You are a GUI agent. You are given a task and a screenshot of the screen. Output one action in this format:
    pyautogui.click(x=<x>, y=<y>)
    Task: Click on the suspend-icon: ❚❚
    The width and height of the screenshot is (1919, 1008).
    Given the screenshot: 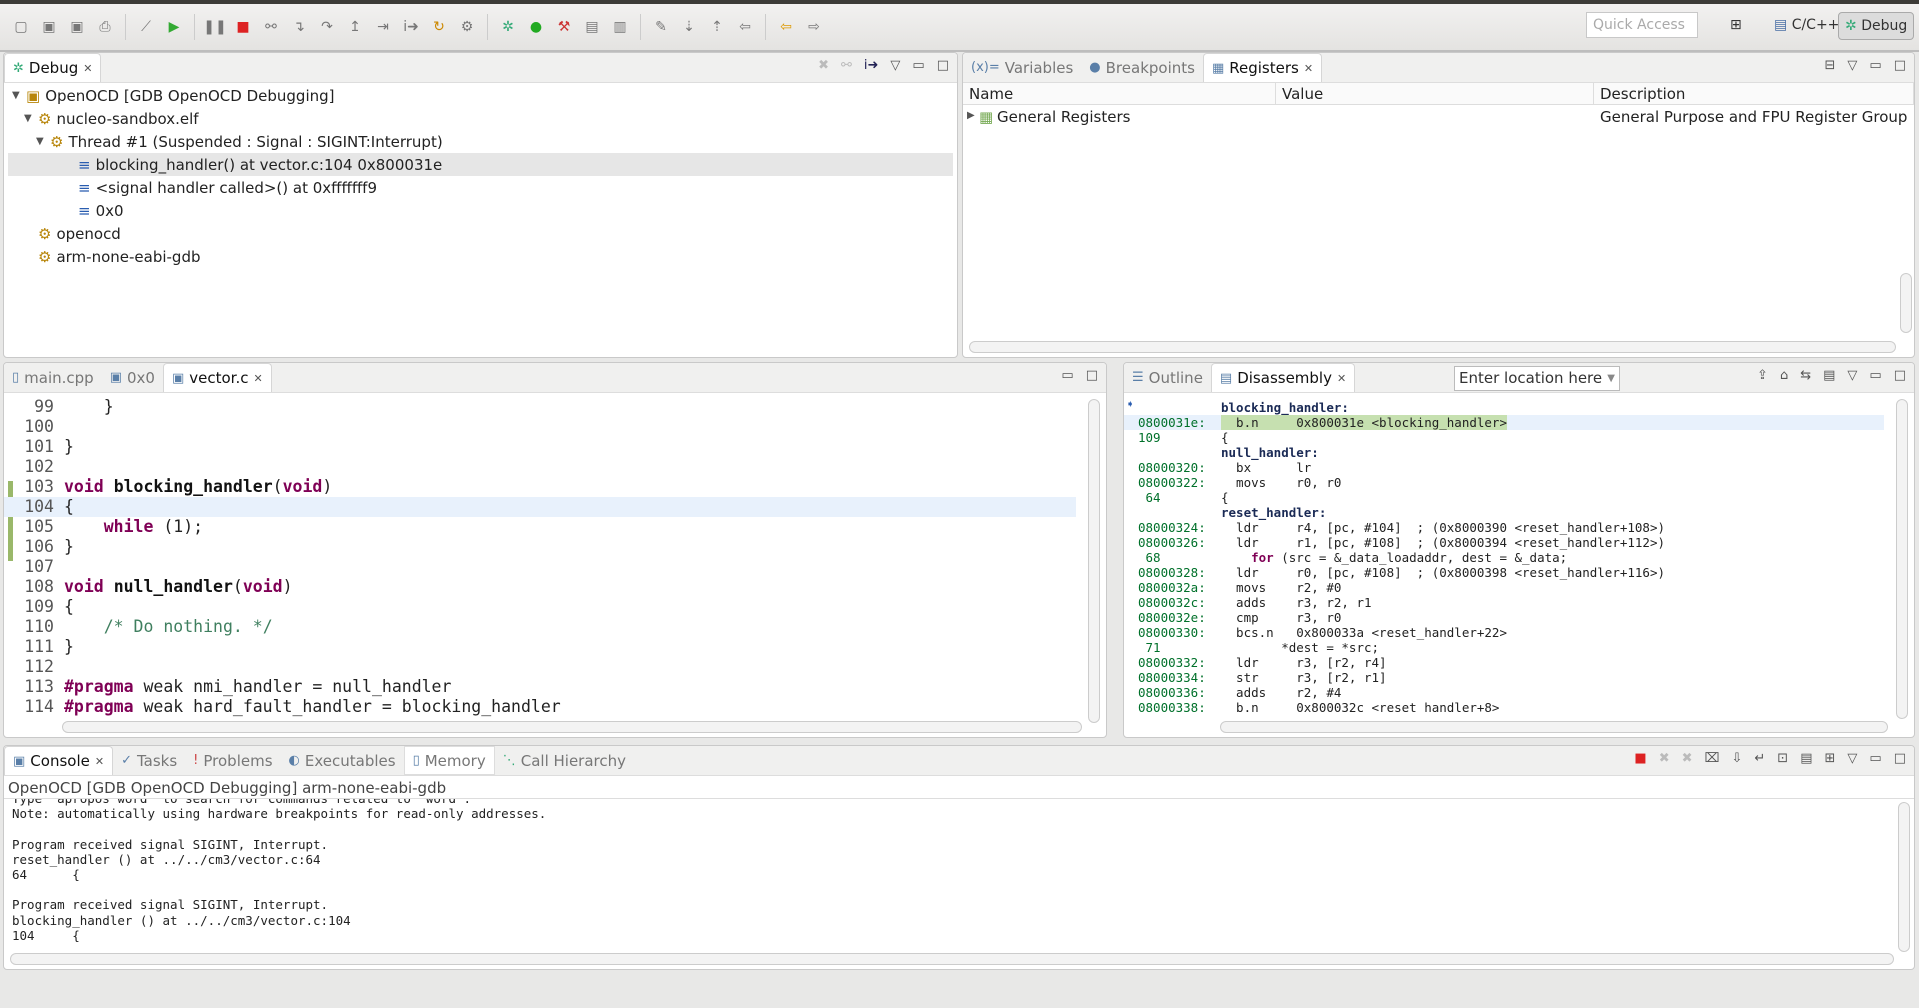 What is the action you would take?
    pyautogui.click(x=214, y=27)
    